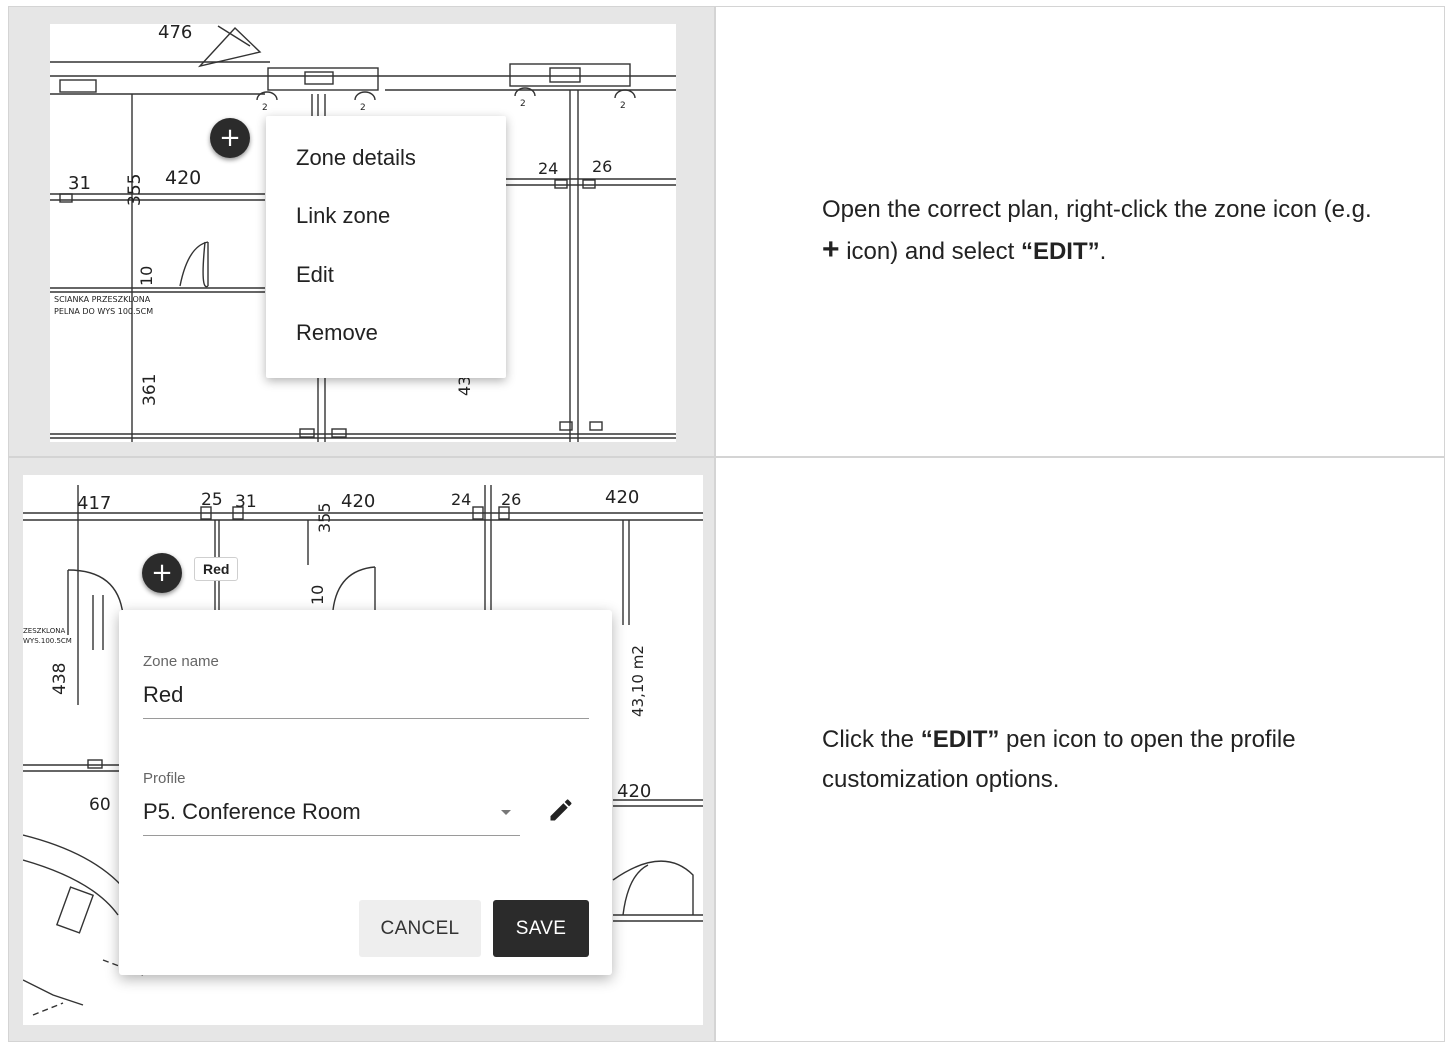  Describe the element at coordinates (44, 631) in the screenshot. I see `plan-label: ZESZKLONA` at that location.